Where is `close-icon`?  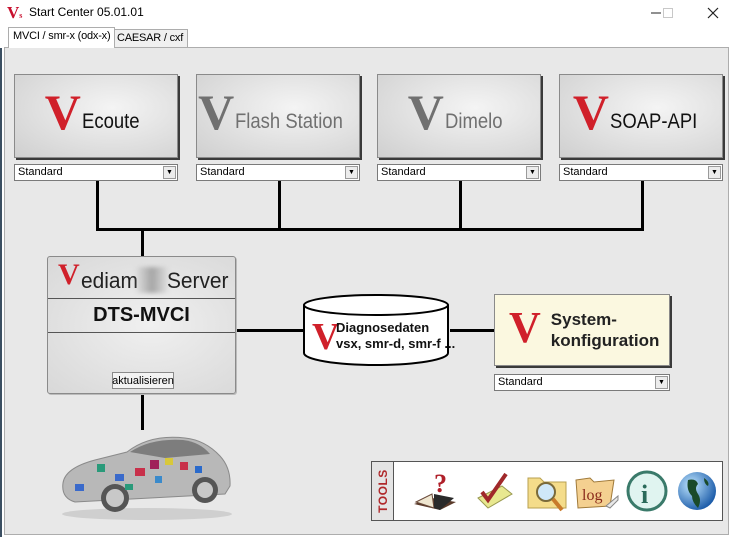
close-icon is located at coordinates (713, 13).